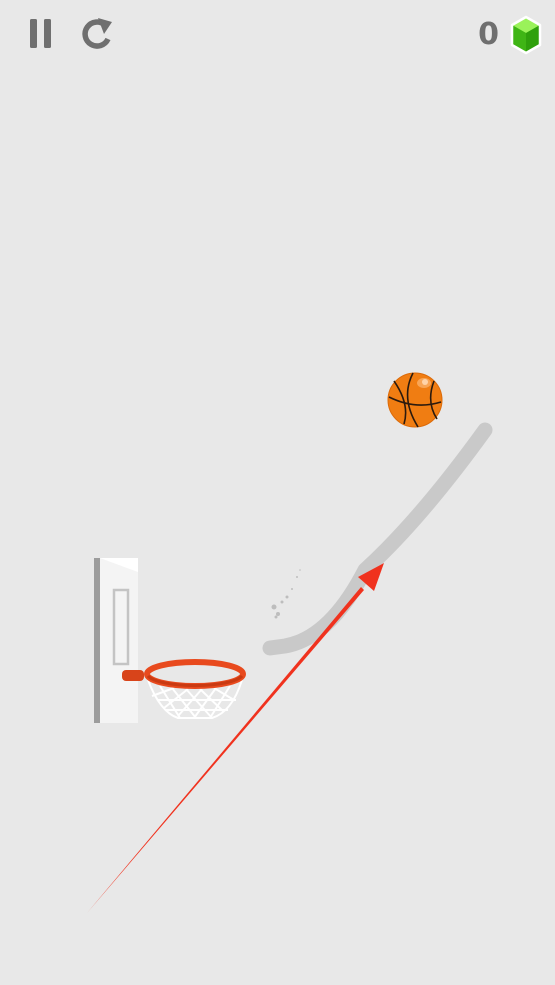  I want to click on dust-particles, so click(286, 594).